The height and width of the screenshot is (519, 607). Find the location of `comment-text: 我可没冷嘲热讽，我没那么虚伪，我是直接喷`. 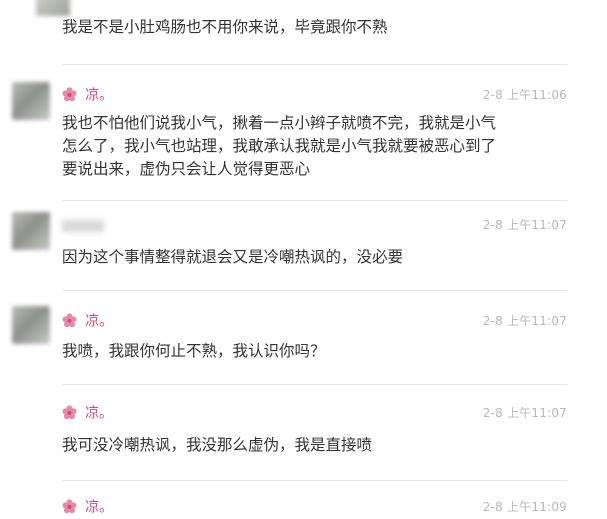

comment-text: 我可没冷嘲热讽，我没那么虚伪，我是直接喷 is located at coordinates (217, 445).